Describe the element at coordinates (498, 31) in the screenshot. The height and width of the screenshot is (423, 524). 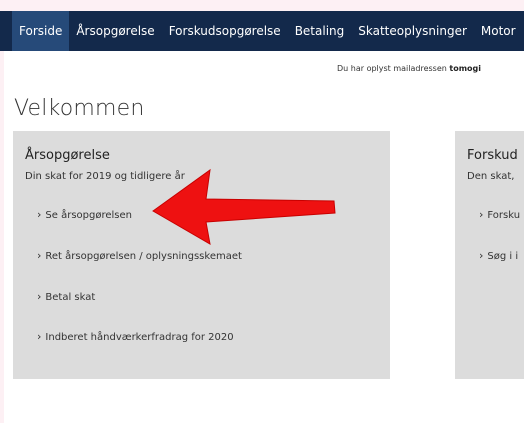
I see `nav-item-motor: Motor` at that location.